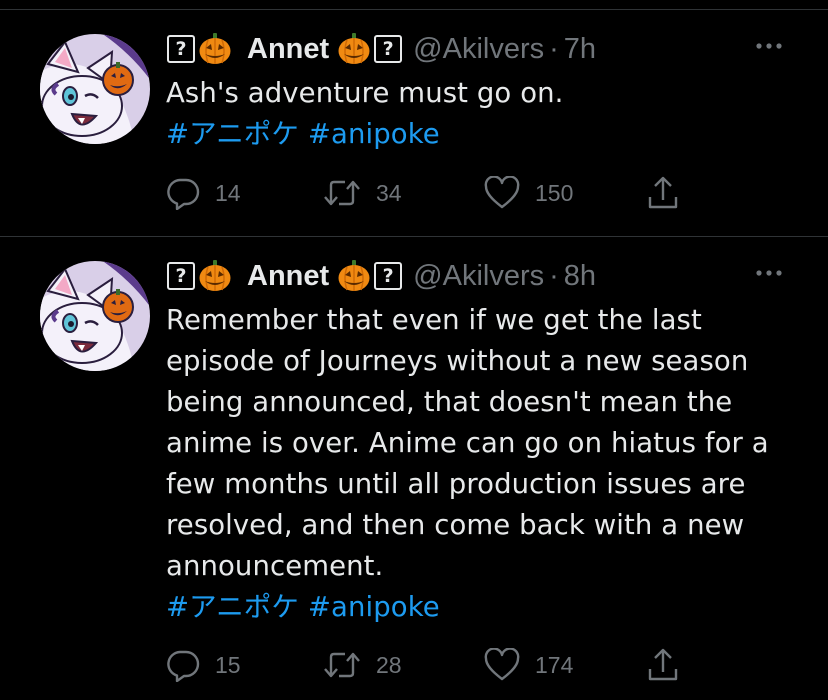  What do you see at coordinates (528, 665) in the screenshot?
I see `like-button: 174` at bounding box center [528, 665].